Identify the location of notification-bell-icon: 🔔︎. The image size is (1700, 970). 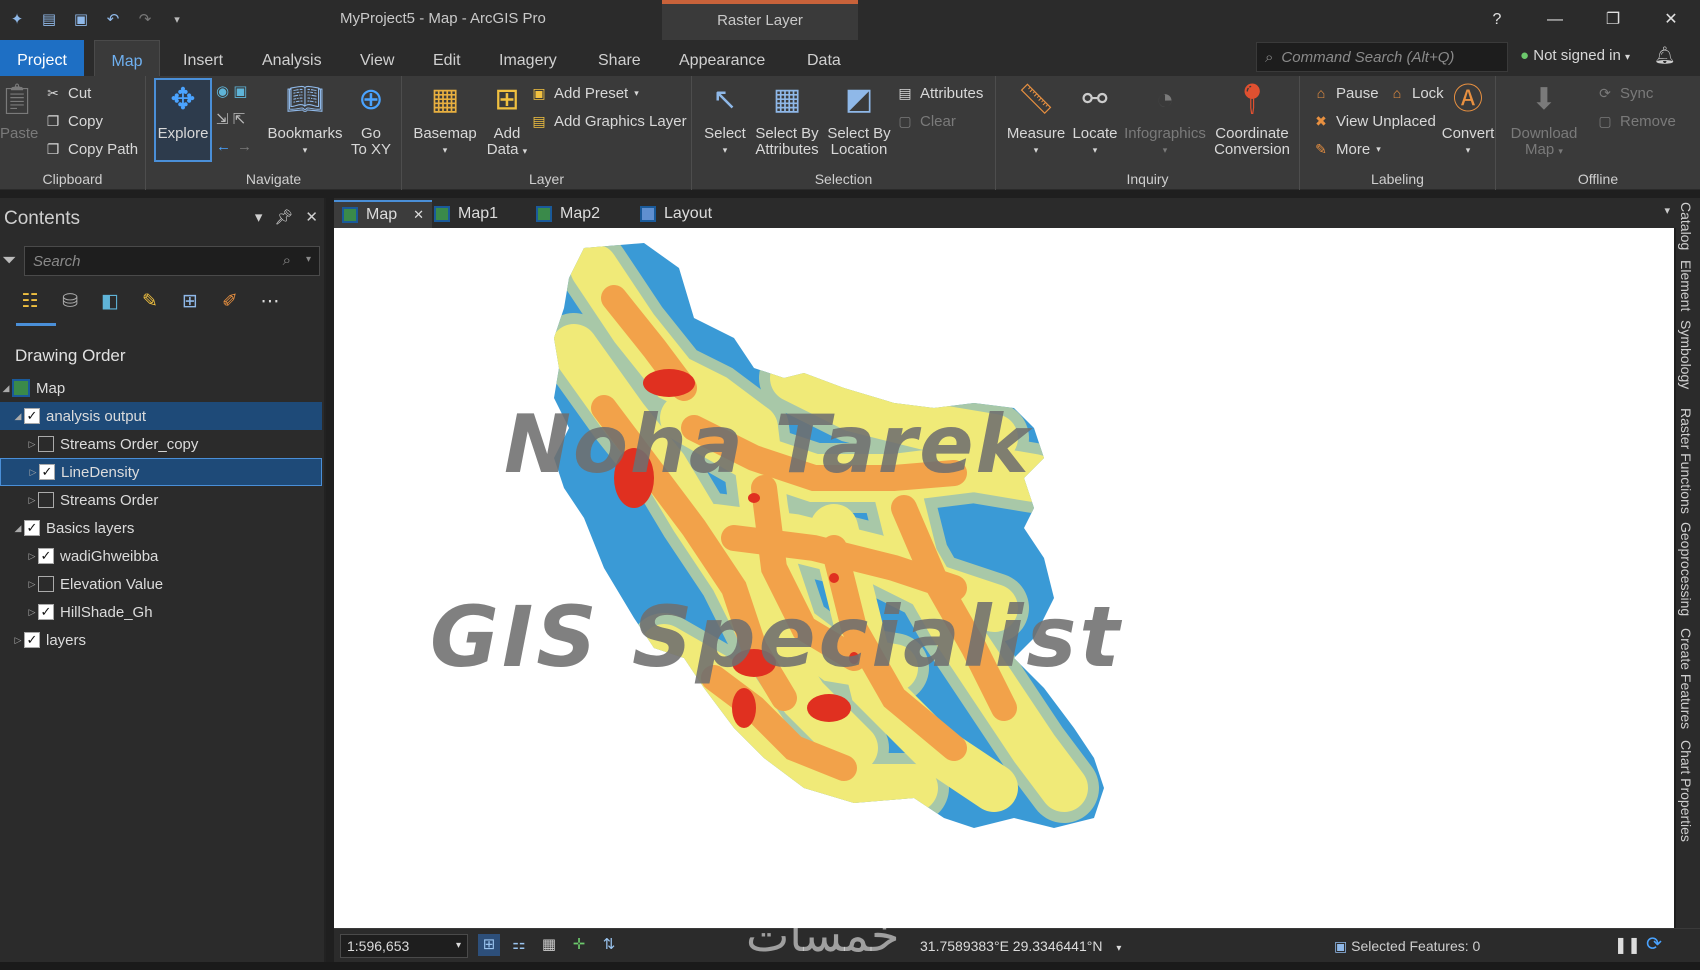
(1665, 56).